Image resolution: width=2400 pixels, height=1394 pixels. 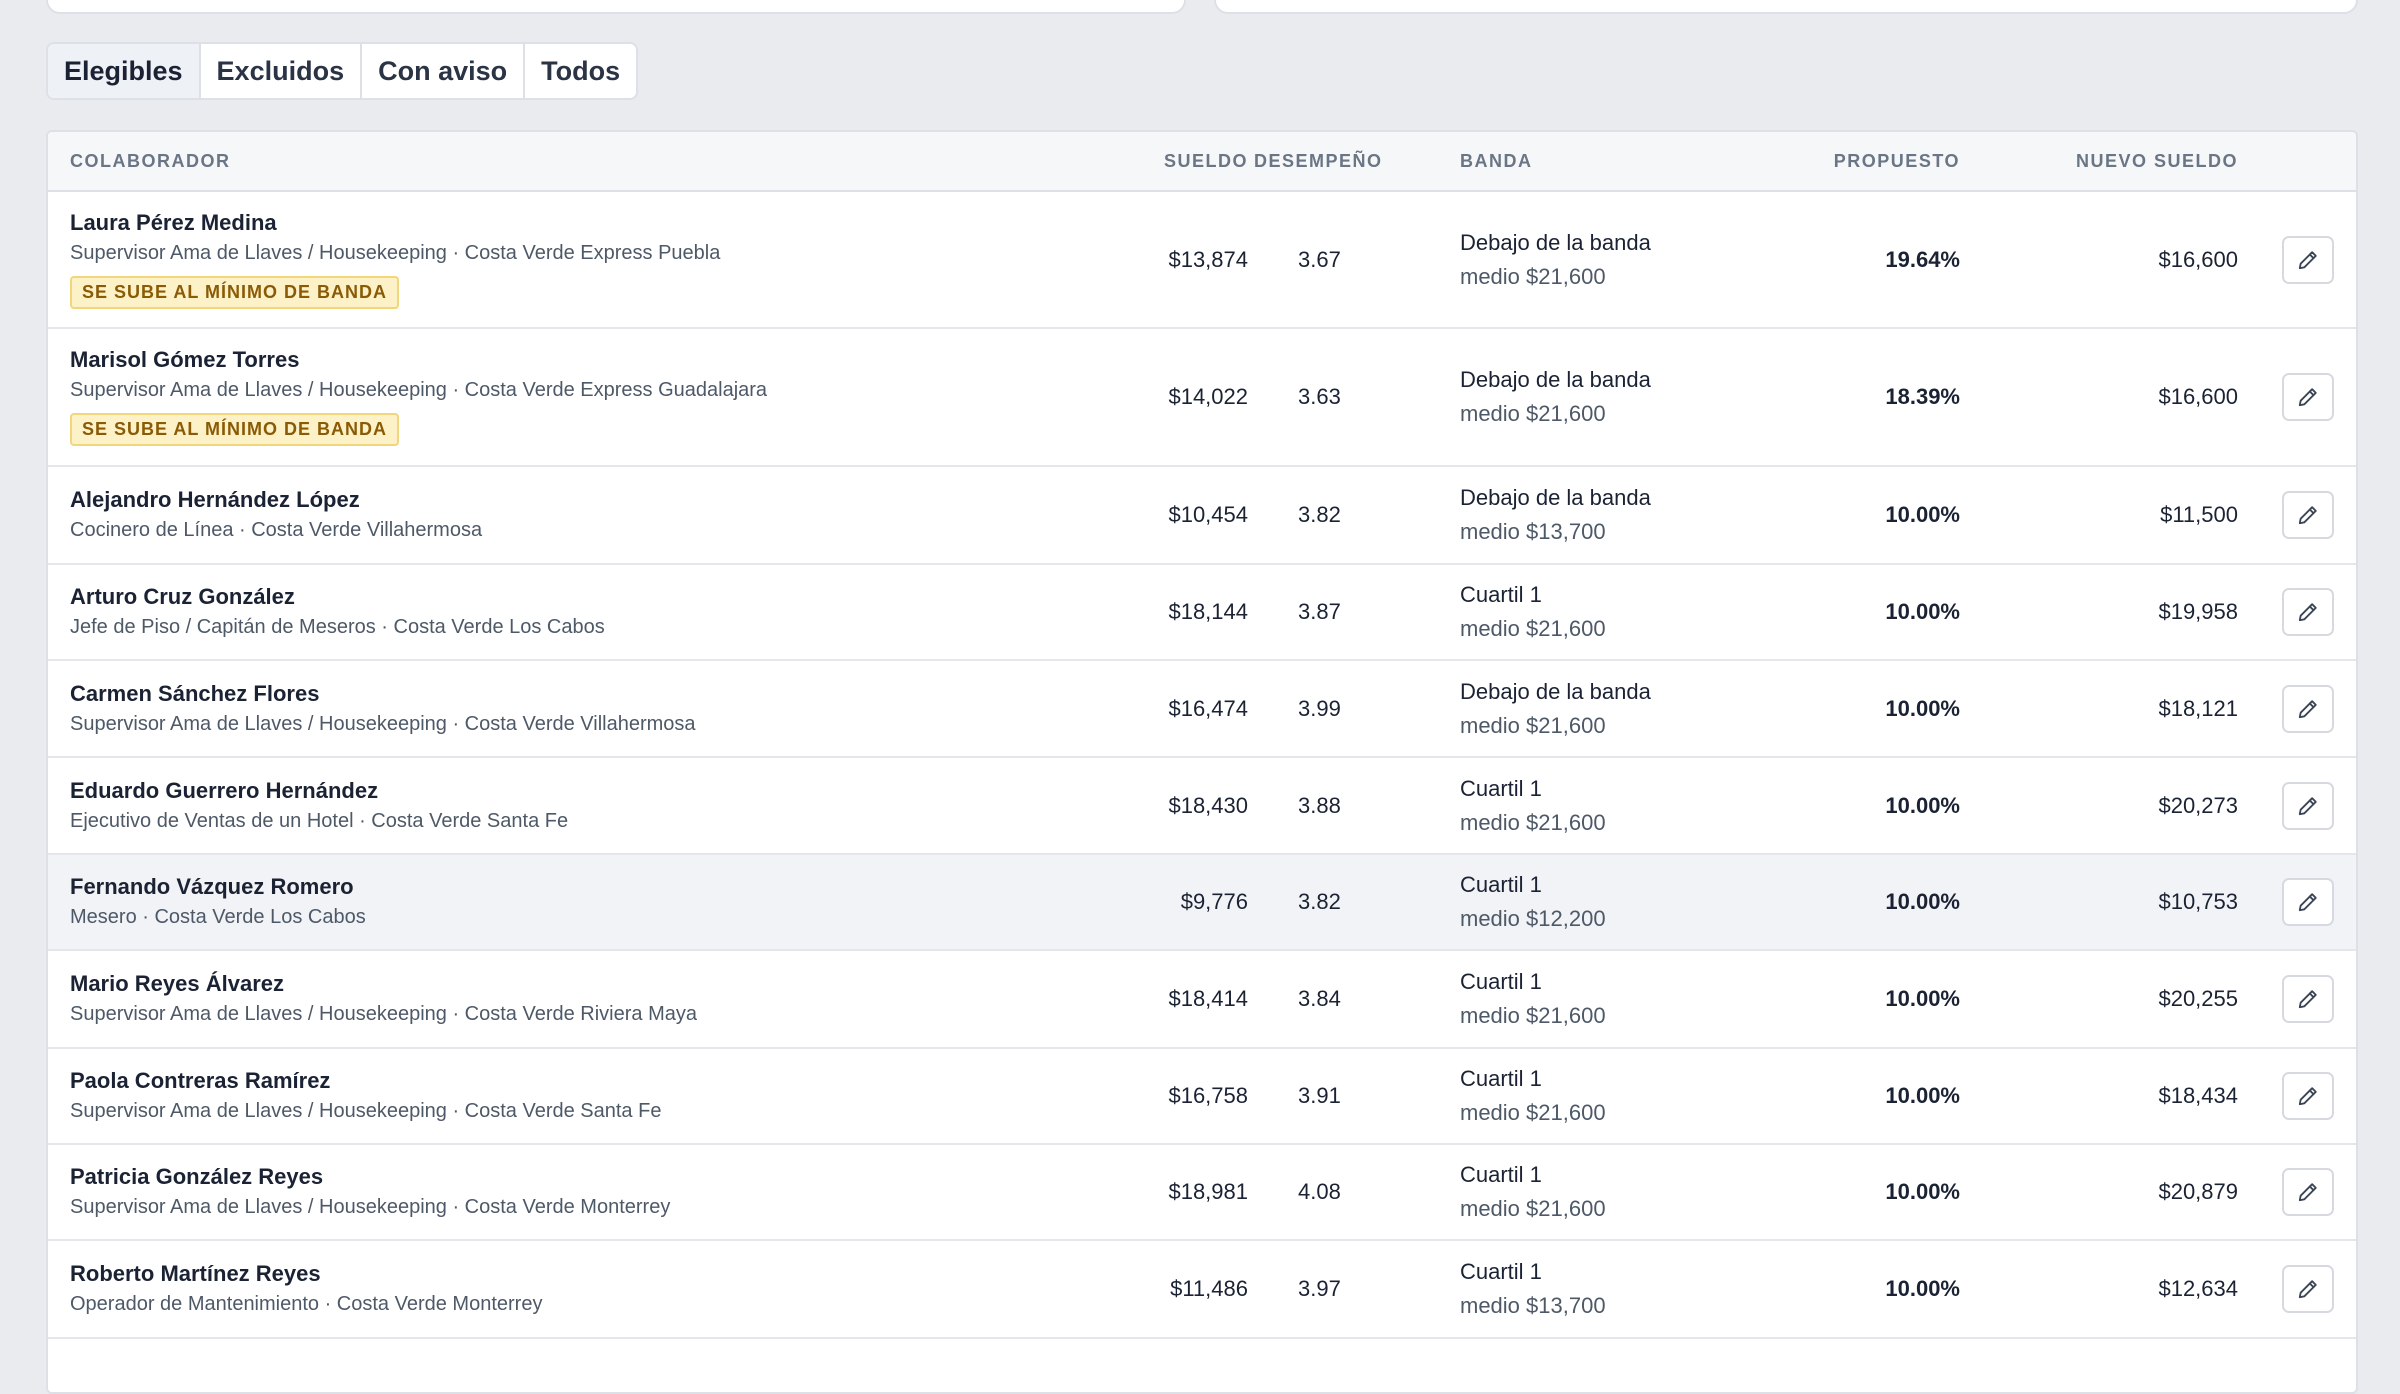 What do you see at coordinates (1318, 161) in the screenshot?
I see `column-header-desempeno: DESEMPEÑO` at bounding box center [1318, 161].